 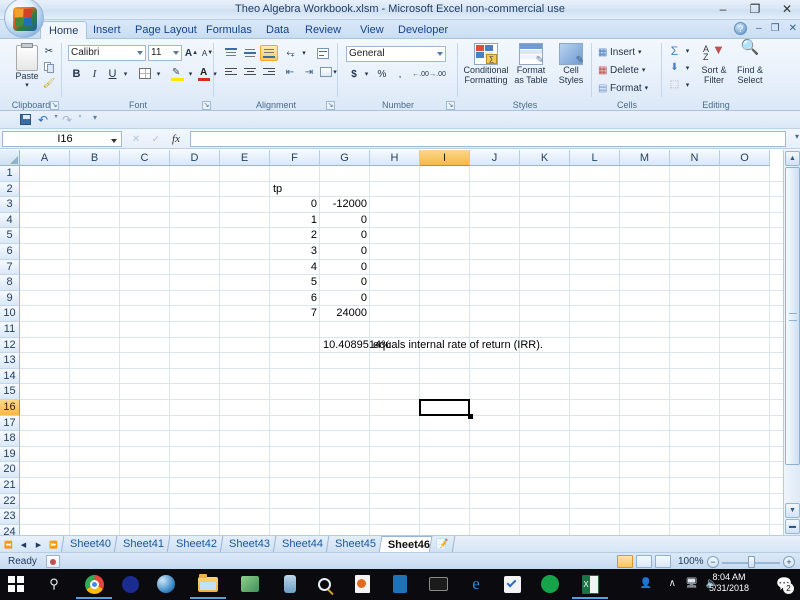 I want to click on opera-icon, so click(x=130, y=584).